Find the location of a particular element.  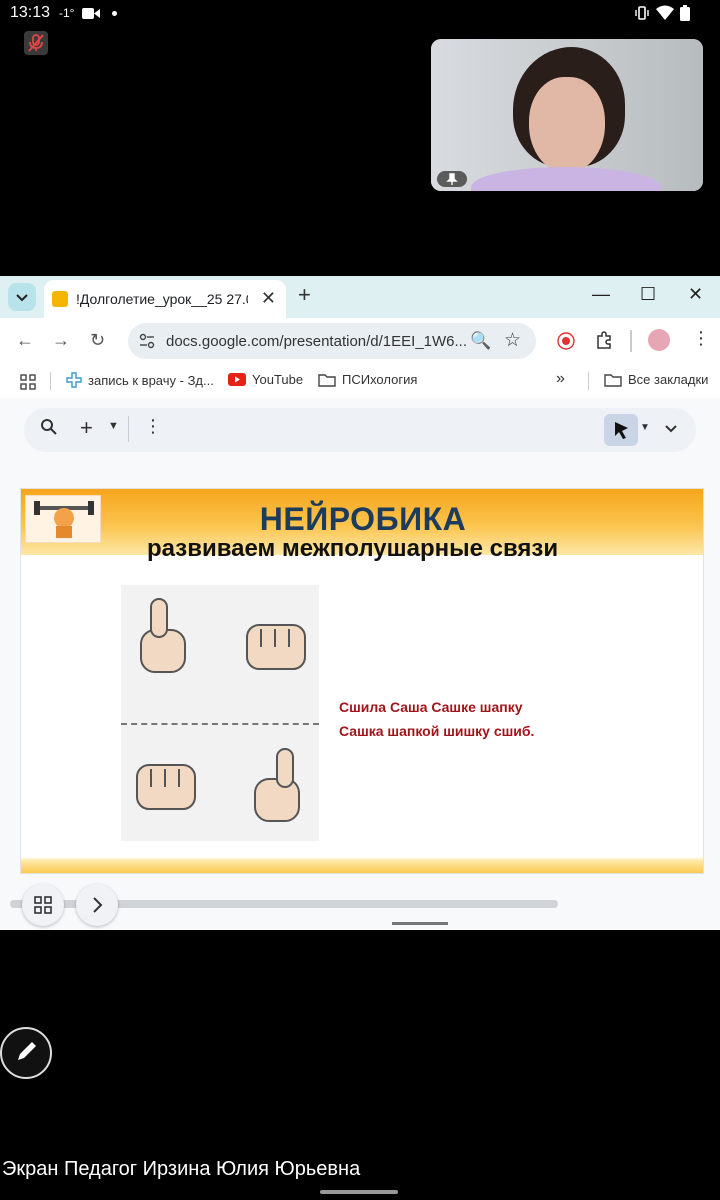

status-time: 13:13 is located at coordinates (30, 12).